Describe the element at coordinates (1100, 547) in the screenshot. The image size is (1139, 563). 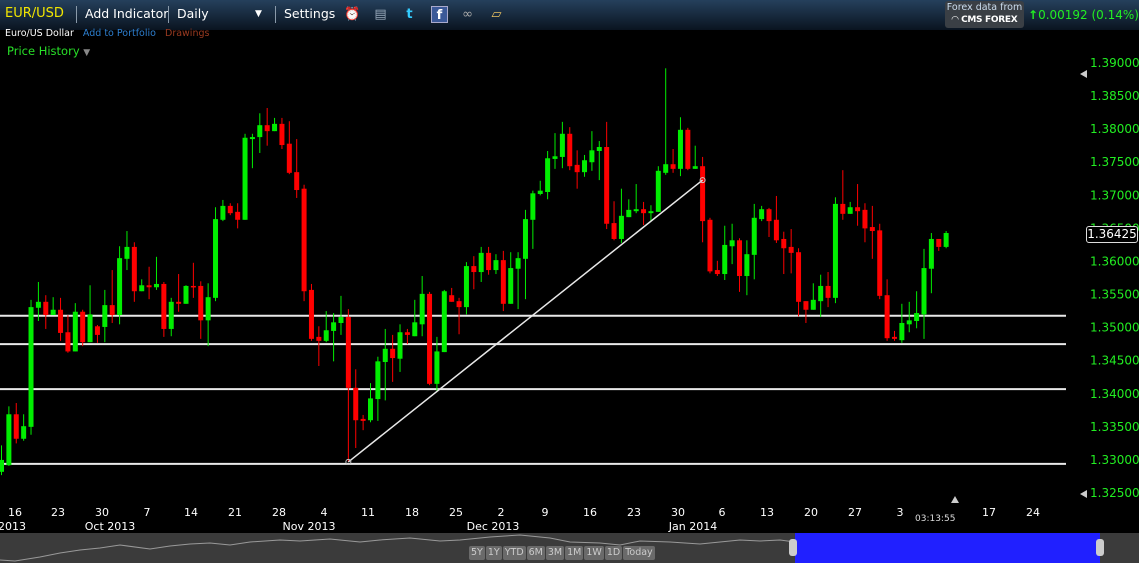
I see `navigator-right-handle` at that location.